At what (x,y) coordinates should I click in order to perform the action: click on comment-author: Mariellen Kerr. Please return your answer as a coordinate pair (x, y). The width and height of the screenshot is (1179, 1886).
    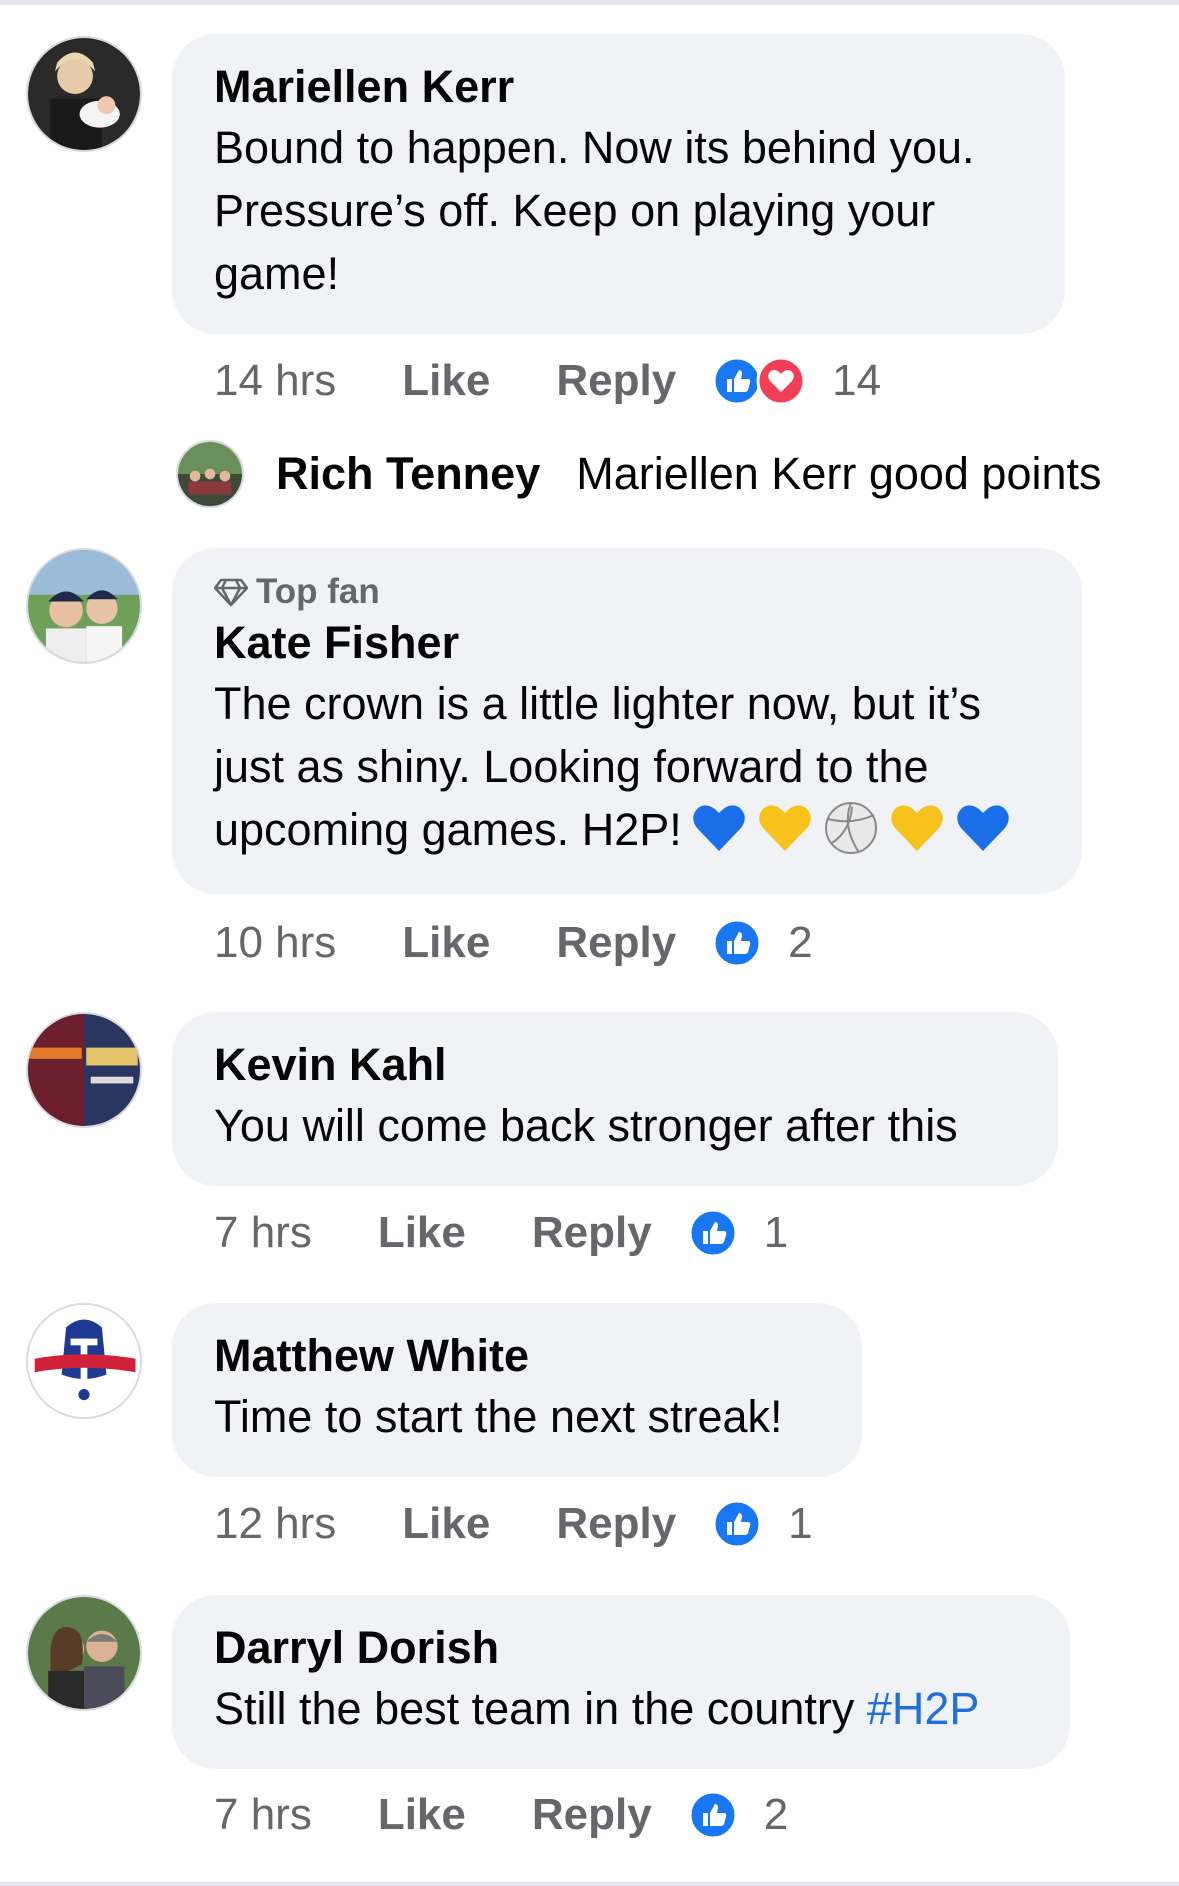
    Looking at the image, I should click on (617, 87).